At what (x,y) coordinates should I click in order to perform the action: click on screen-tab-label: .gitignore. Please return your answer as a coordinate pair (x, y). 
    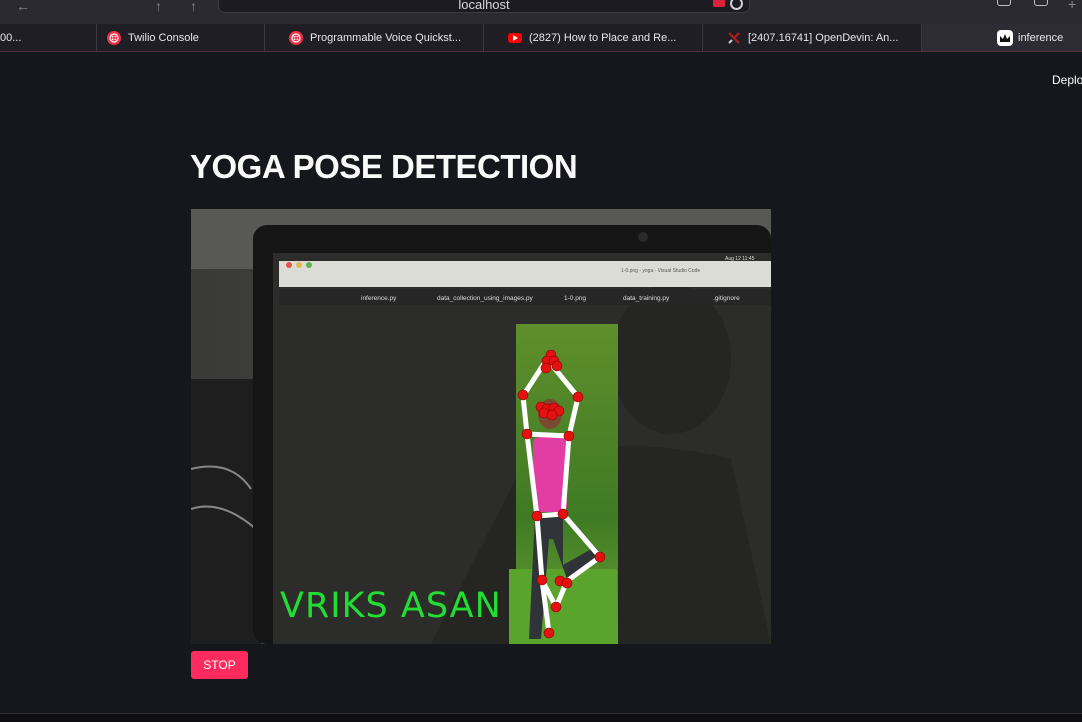
    Looking at the image, I should click on (726, 298).